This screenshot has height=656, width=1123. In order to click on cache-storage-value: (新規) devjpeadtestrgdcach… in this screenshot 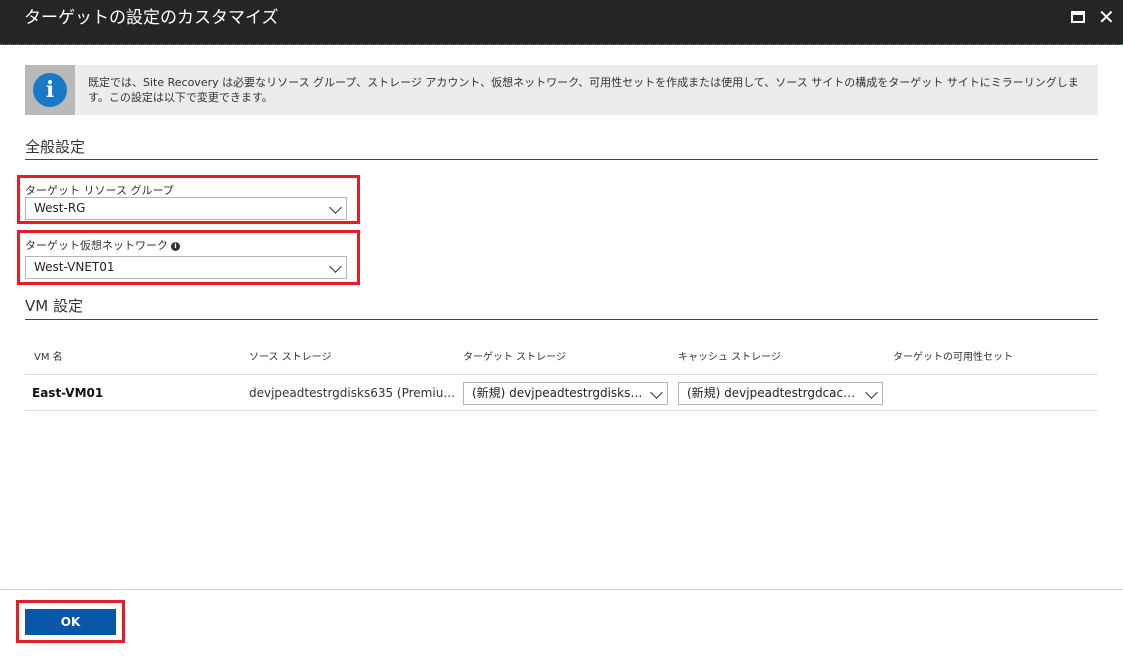, I will do `click(775, 393)`.